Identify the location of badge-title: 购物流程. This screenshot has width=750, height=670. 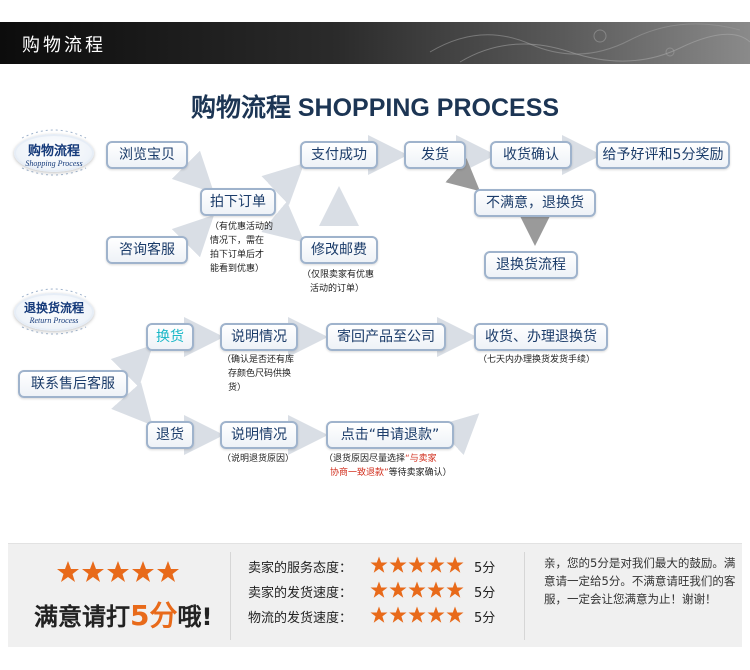
(53, 151).